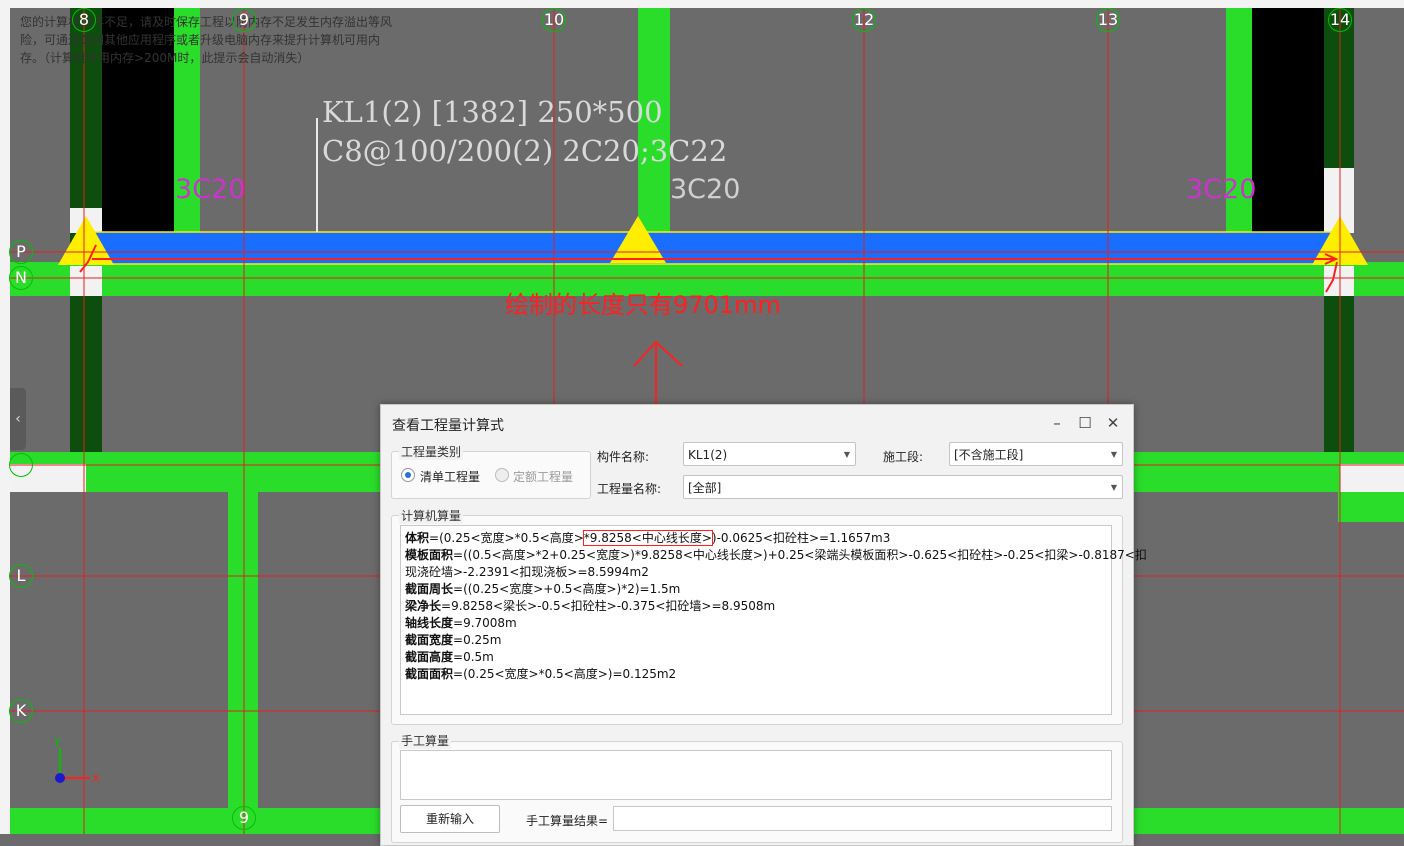 The height and width of the screenshot is (846, 1404). What do you see at coordinates (244, 818) in the screenshot?
I see `axis-label-bottom: 9` at bounding box center [244, 818].